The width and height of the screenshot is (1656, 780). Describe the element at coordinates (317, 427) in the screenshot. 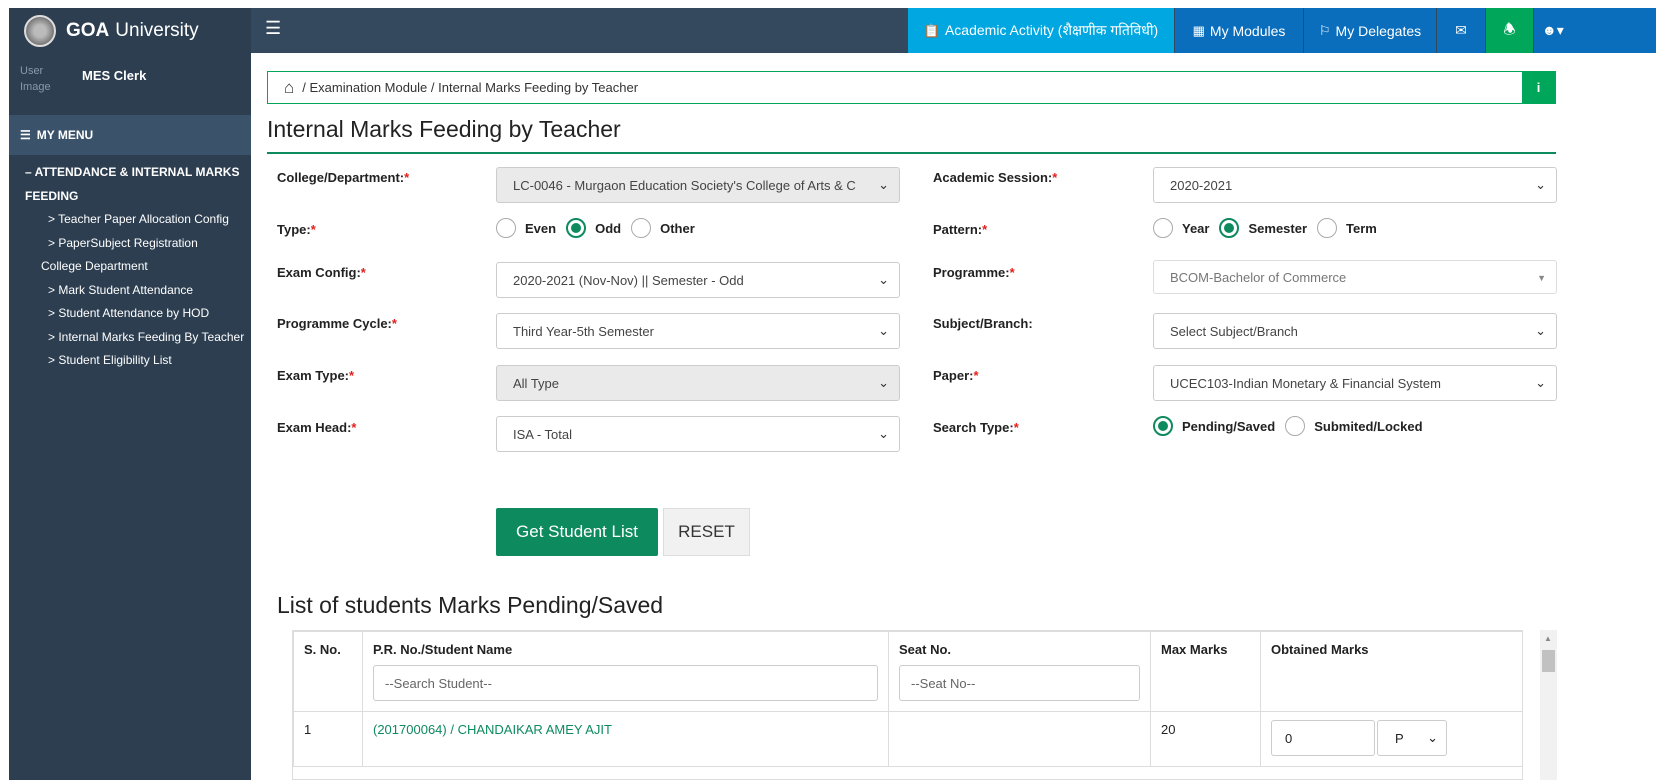

I see `examhead-label: Exam Head:*` at that location.